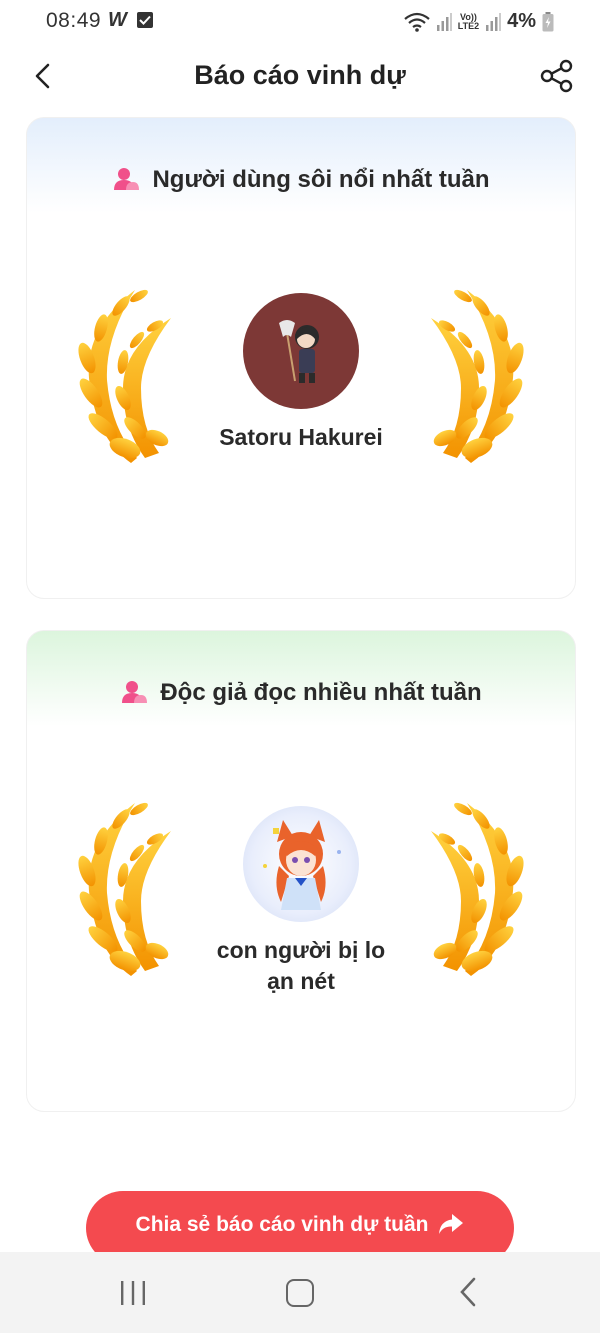  Describe the element at coordinates (74, 20) in the screenshot. I see `status-time: 08:49` at that location.